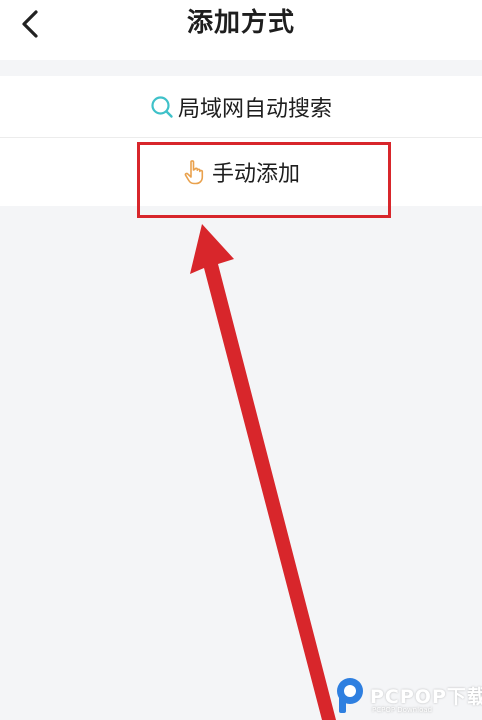 This screenshot has height=720, width=482. I want to click on lan-auto-search-option: 局域网自动搜索, so click(241, 107).